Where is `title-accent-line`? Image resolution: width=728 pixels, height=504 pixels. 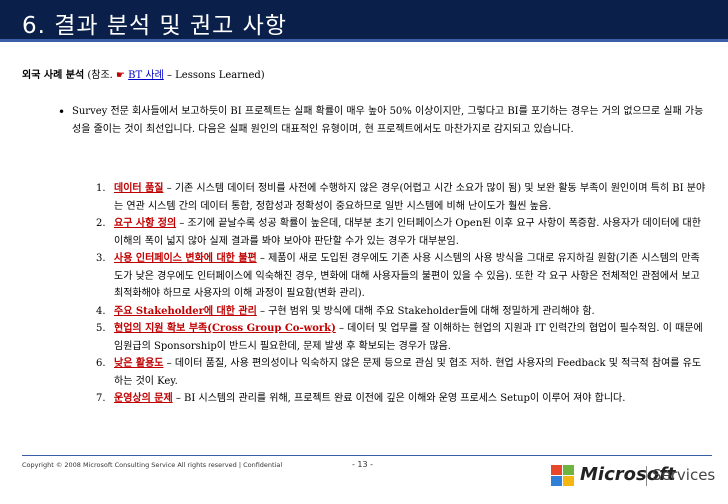 title-accent-line is located at coordinates (364, 40).